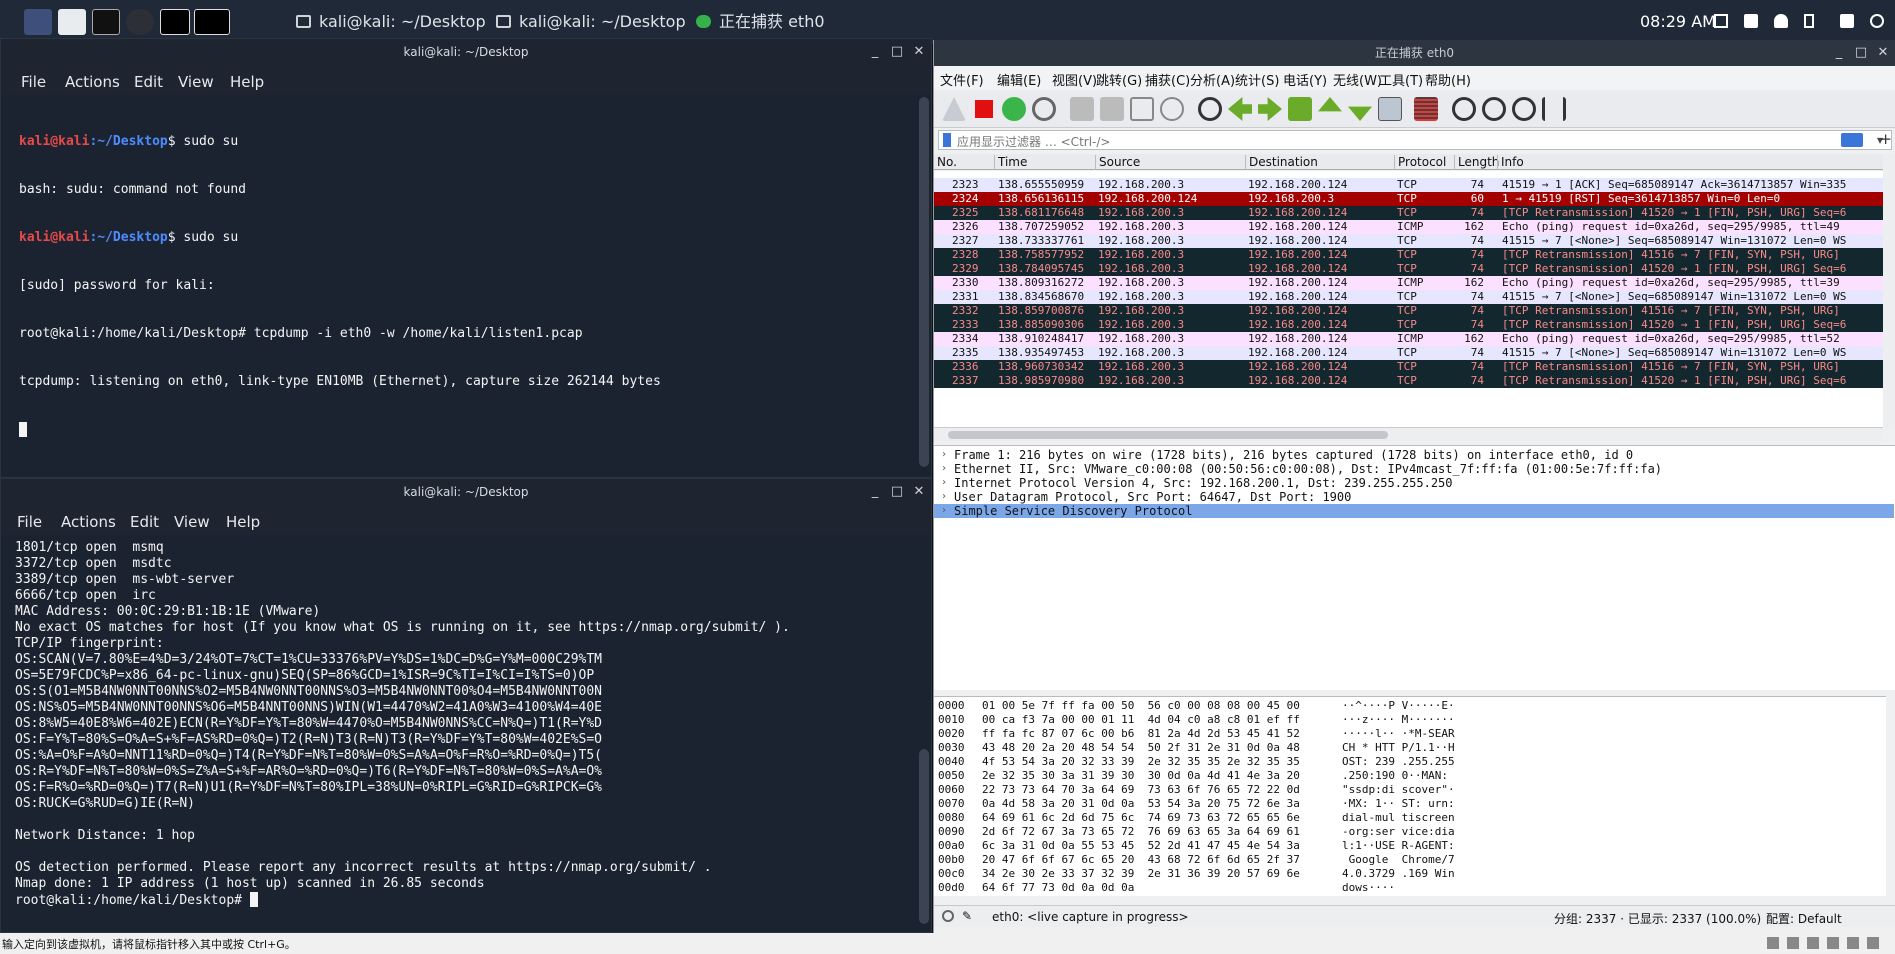  What do you see at coordinates (1827, 943) in the screenshot?
I see `device-icons` at bounding box center [1827, 943].